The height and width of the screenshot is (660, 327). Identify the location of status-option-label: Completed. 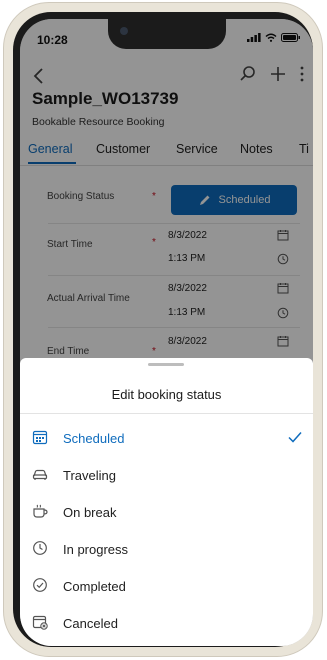
(94, 586).